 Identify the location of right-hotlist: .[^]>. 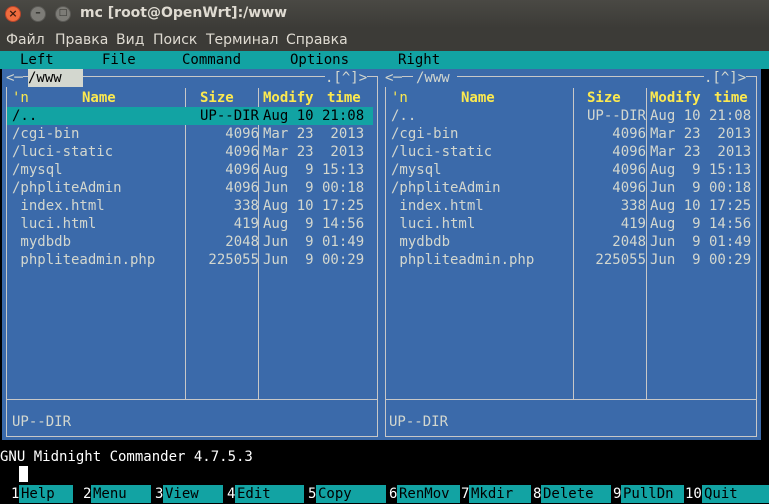
(725, 78).